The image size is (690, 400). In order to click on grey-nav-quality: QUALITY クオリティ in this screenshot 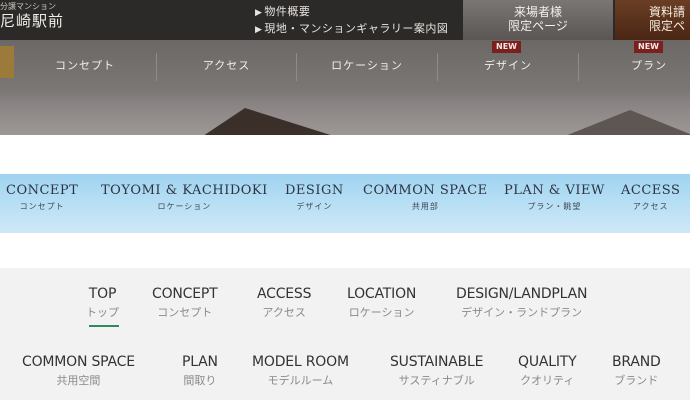, I will do `click(547, 371)`.